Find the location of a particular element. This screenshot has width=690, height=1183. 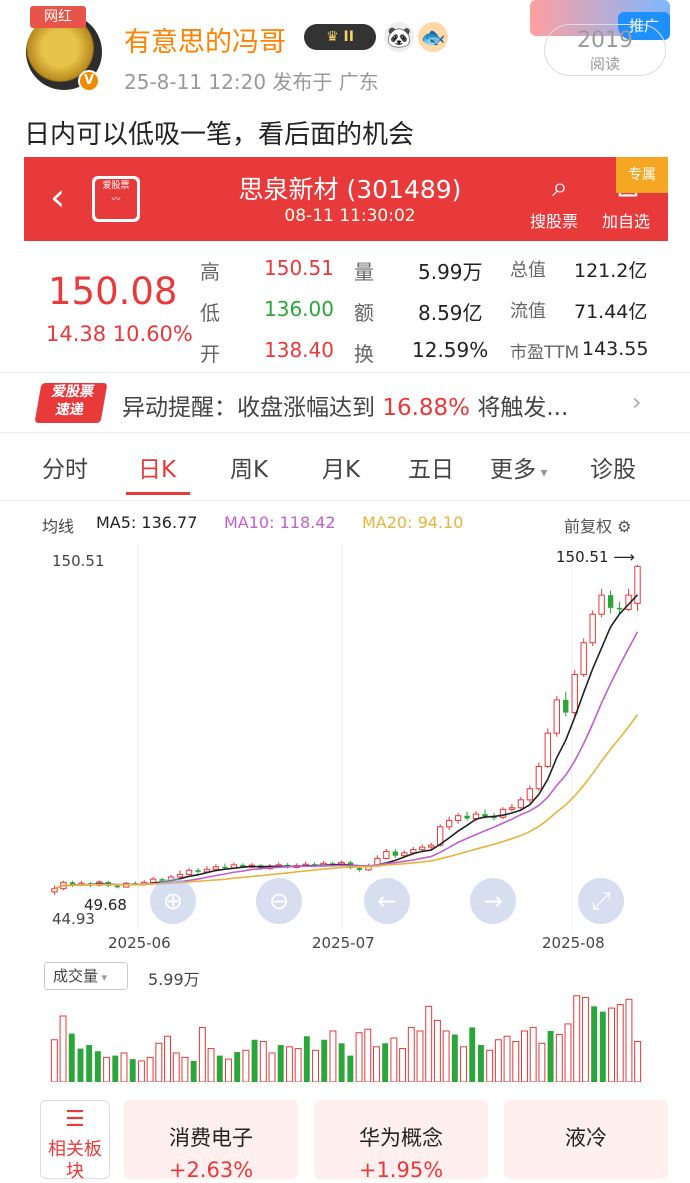

sector-tile-huawei: 华为概念 +1.95% is located at coordinates (401, 1141).